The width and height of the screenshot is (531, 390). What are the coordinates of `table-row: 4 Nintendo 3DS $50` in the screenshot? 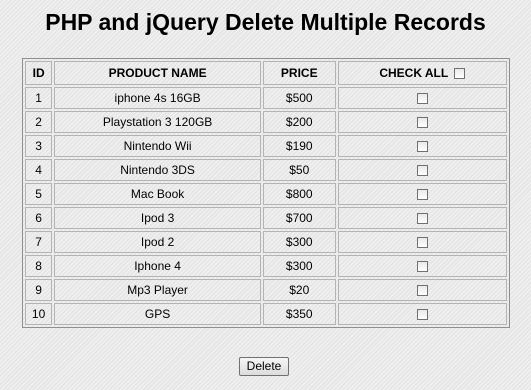 It's located at (266, 170).